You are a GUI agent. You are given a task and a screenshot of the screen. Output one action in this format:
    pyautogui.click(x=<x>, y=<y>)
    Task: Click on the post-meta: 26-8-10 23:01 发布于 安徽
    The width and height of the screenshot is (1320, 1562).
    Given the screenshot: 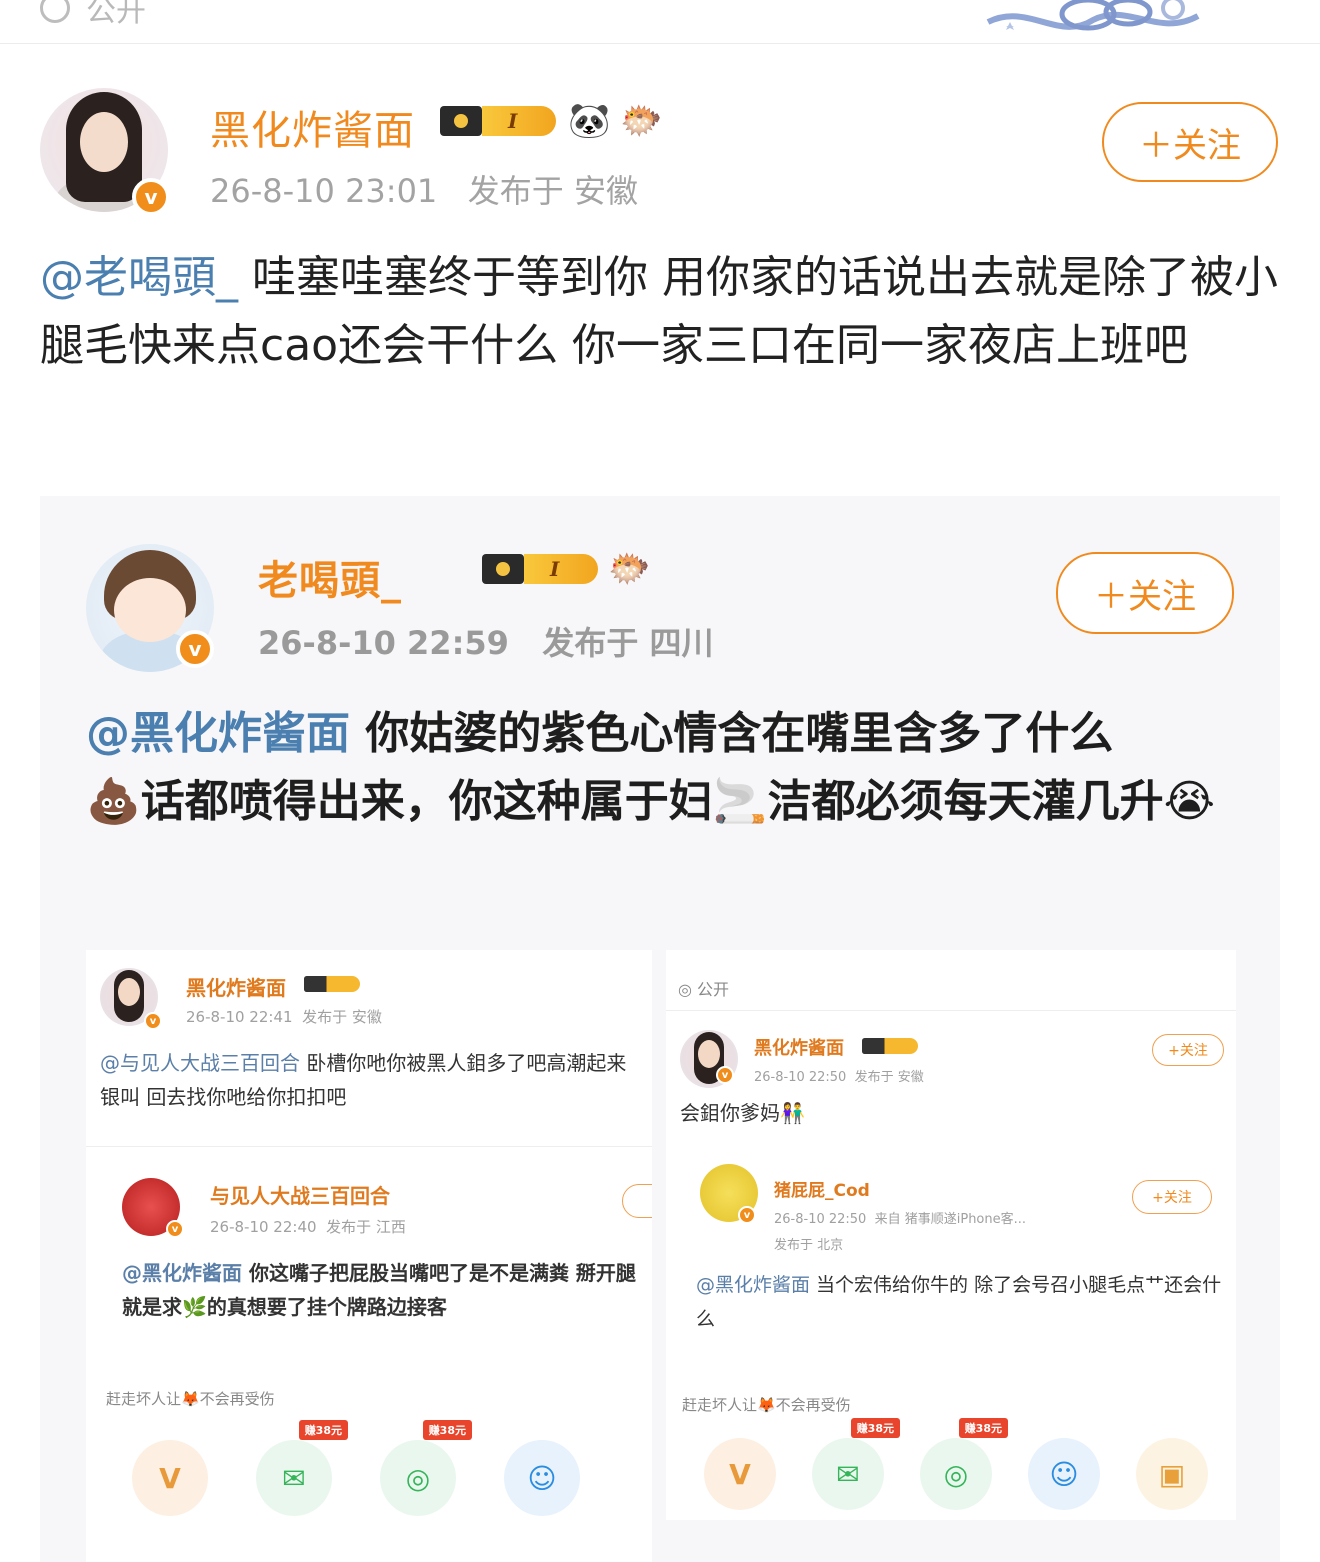 What is the action you would take?
    pyautogui.click(x=424, y=189)
    